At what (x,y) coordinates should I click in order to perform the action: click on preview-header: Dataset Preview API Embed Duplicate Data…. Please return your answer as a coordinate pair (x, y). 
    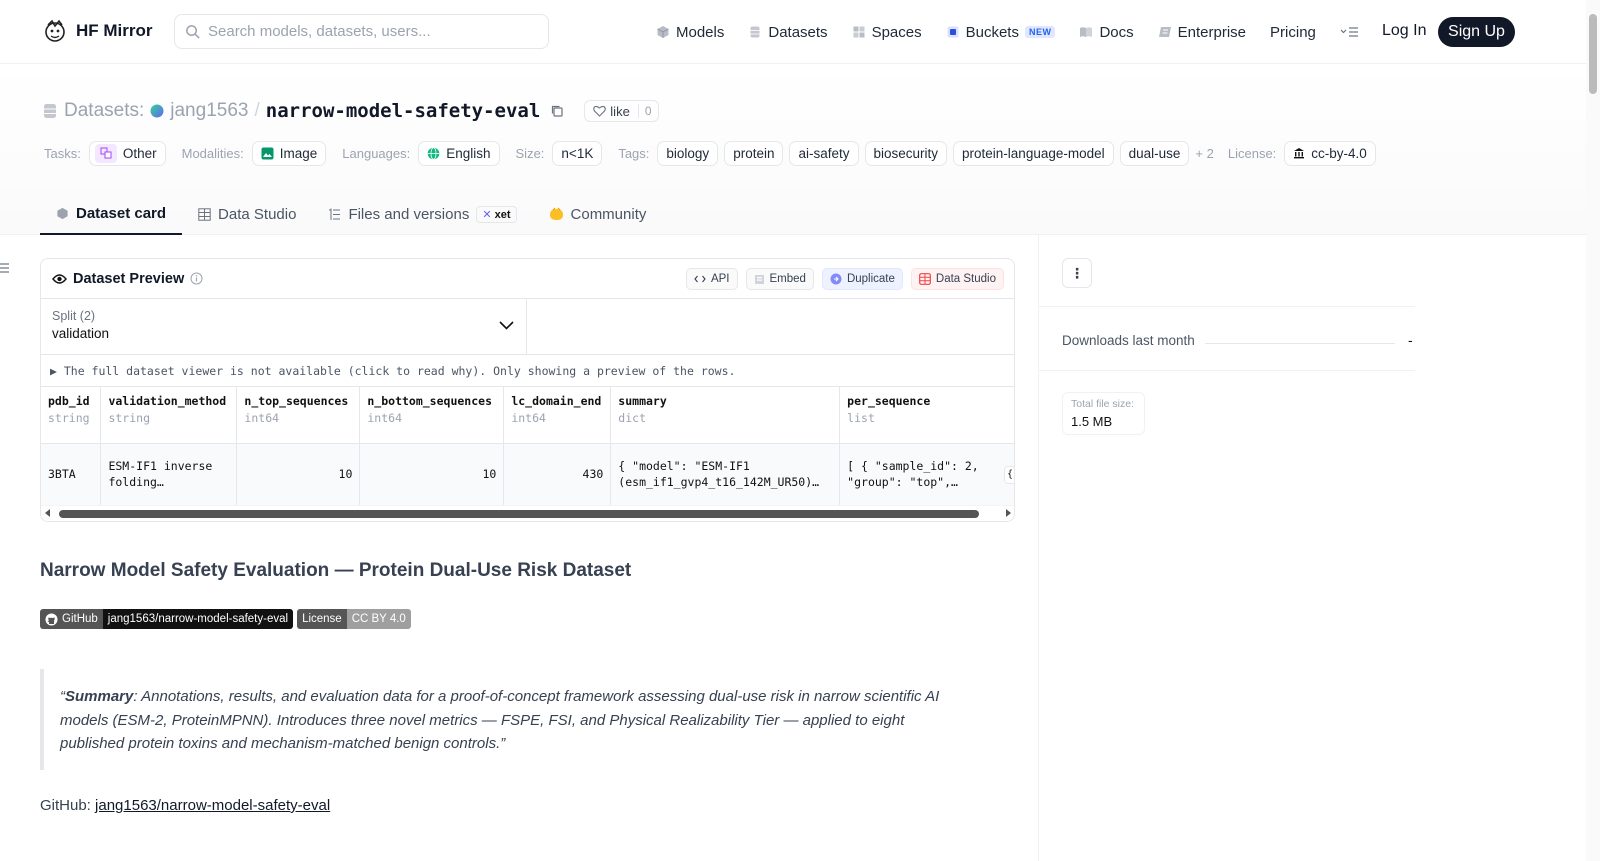
    Looking at the image, I should click on (527, 279).